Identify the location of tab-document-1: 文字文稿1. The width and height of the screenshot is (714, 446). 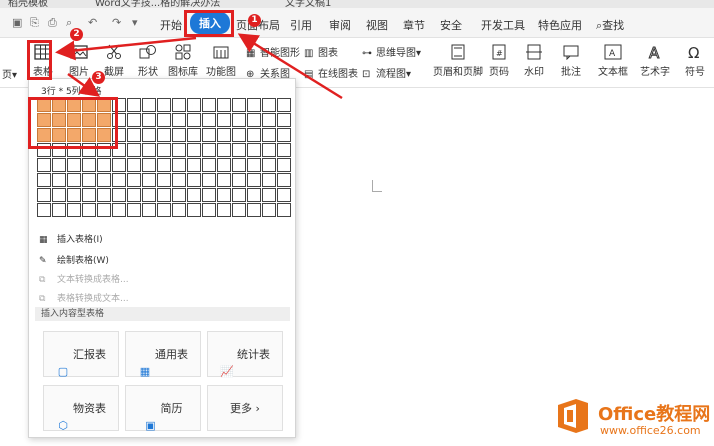
(308, 4).